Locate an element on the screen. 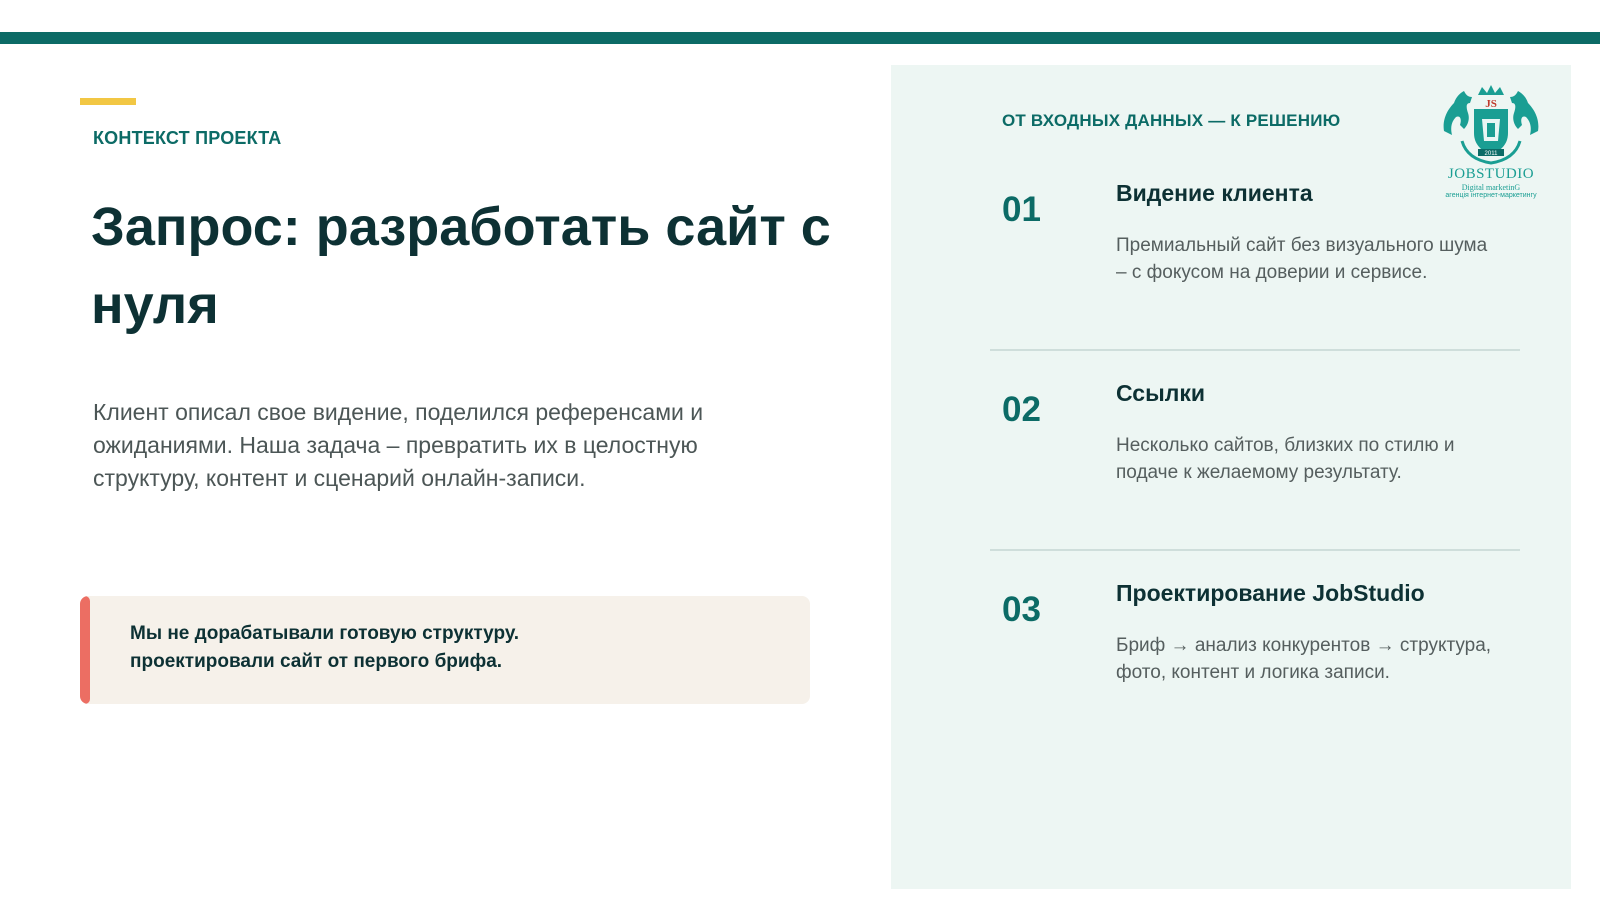 Image resolution: width=1600 pixels, height=900 pixels. step-title: Ссылки is located at coordinates (1161, 393).